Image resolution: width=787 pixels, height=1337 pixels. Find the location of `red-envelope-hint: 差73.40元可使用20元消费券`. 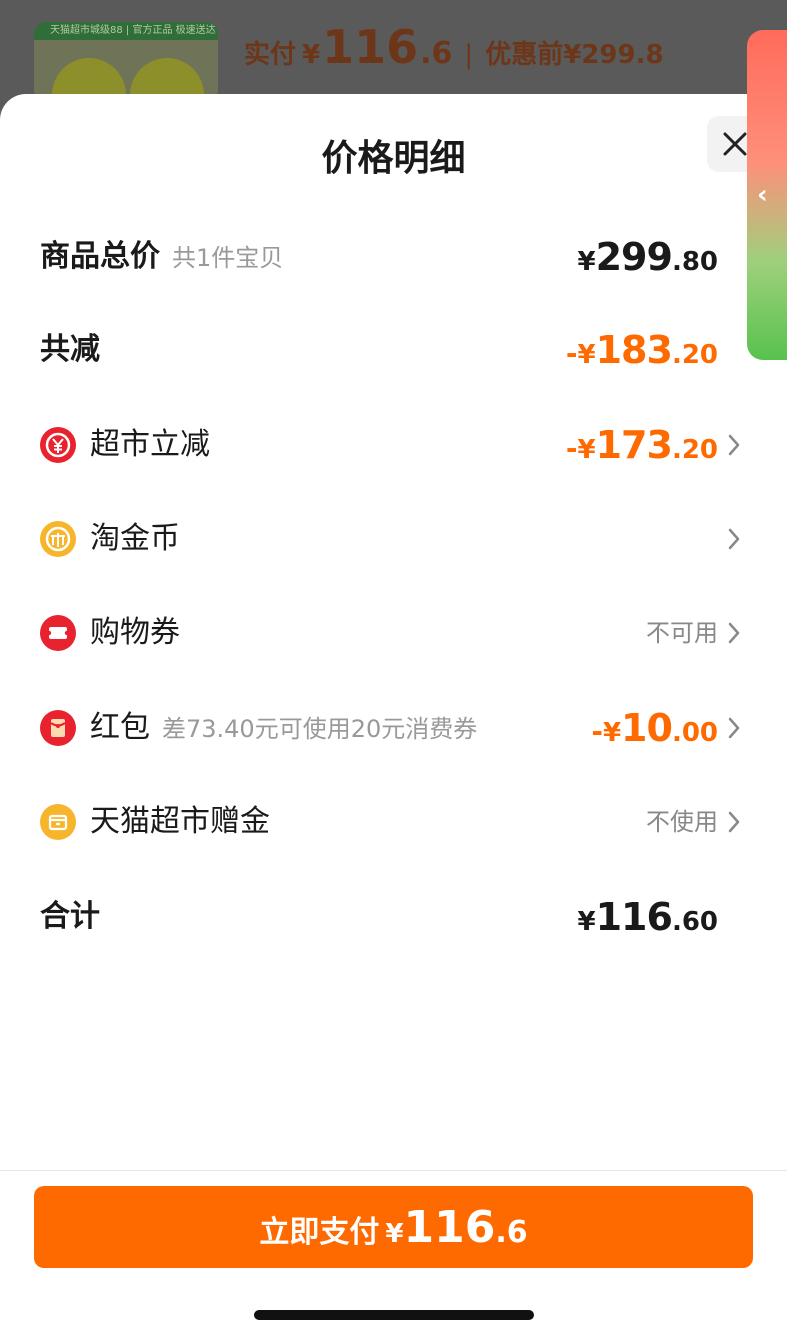

red-envelope-hint: 差73.40元可使用20元消费券 is located at coordinates (320, 729).